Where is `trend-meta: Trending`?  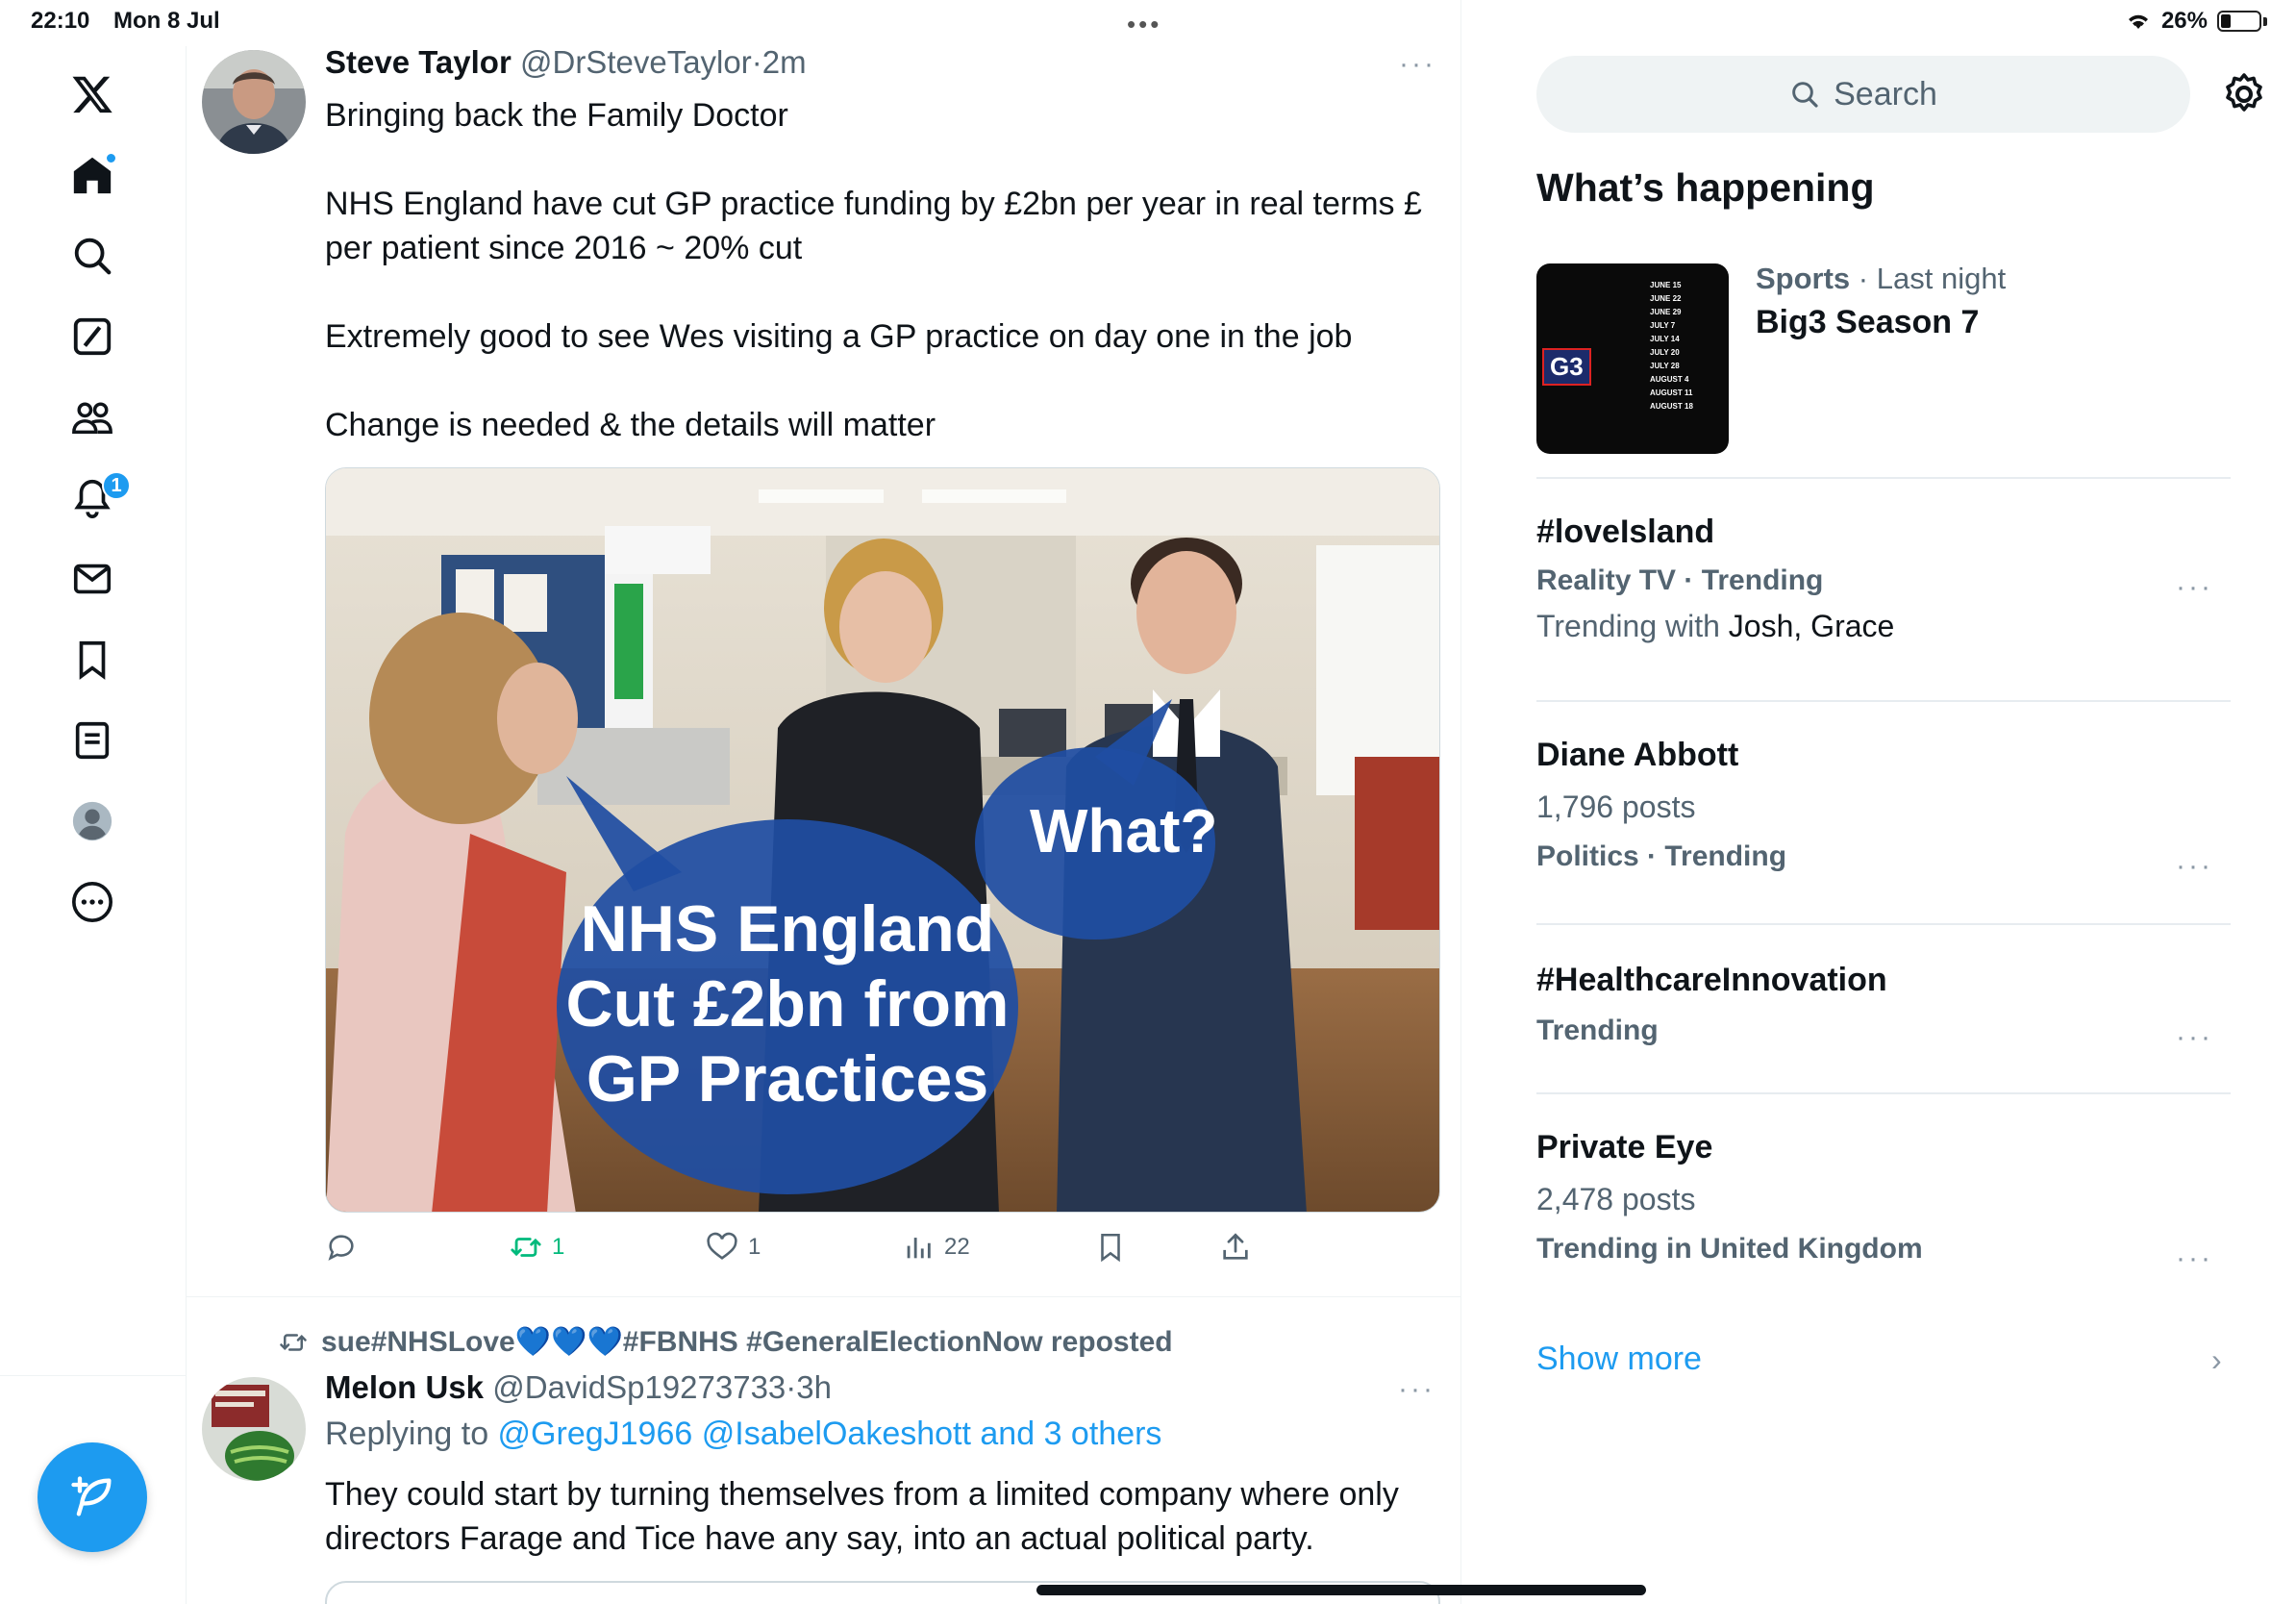 trend-meta: Trending is located at coordinates (1597, 1030).